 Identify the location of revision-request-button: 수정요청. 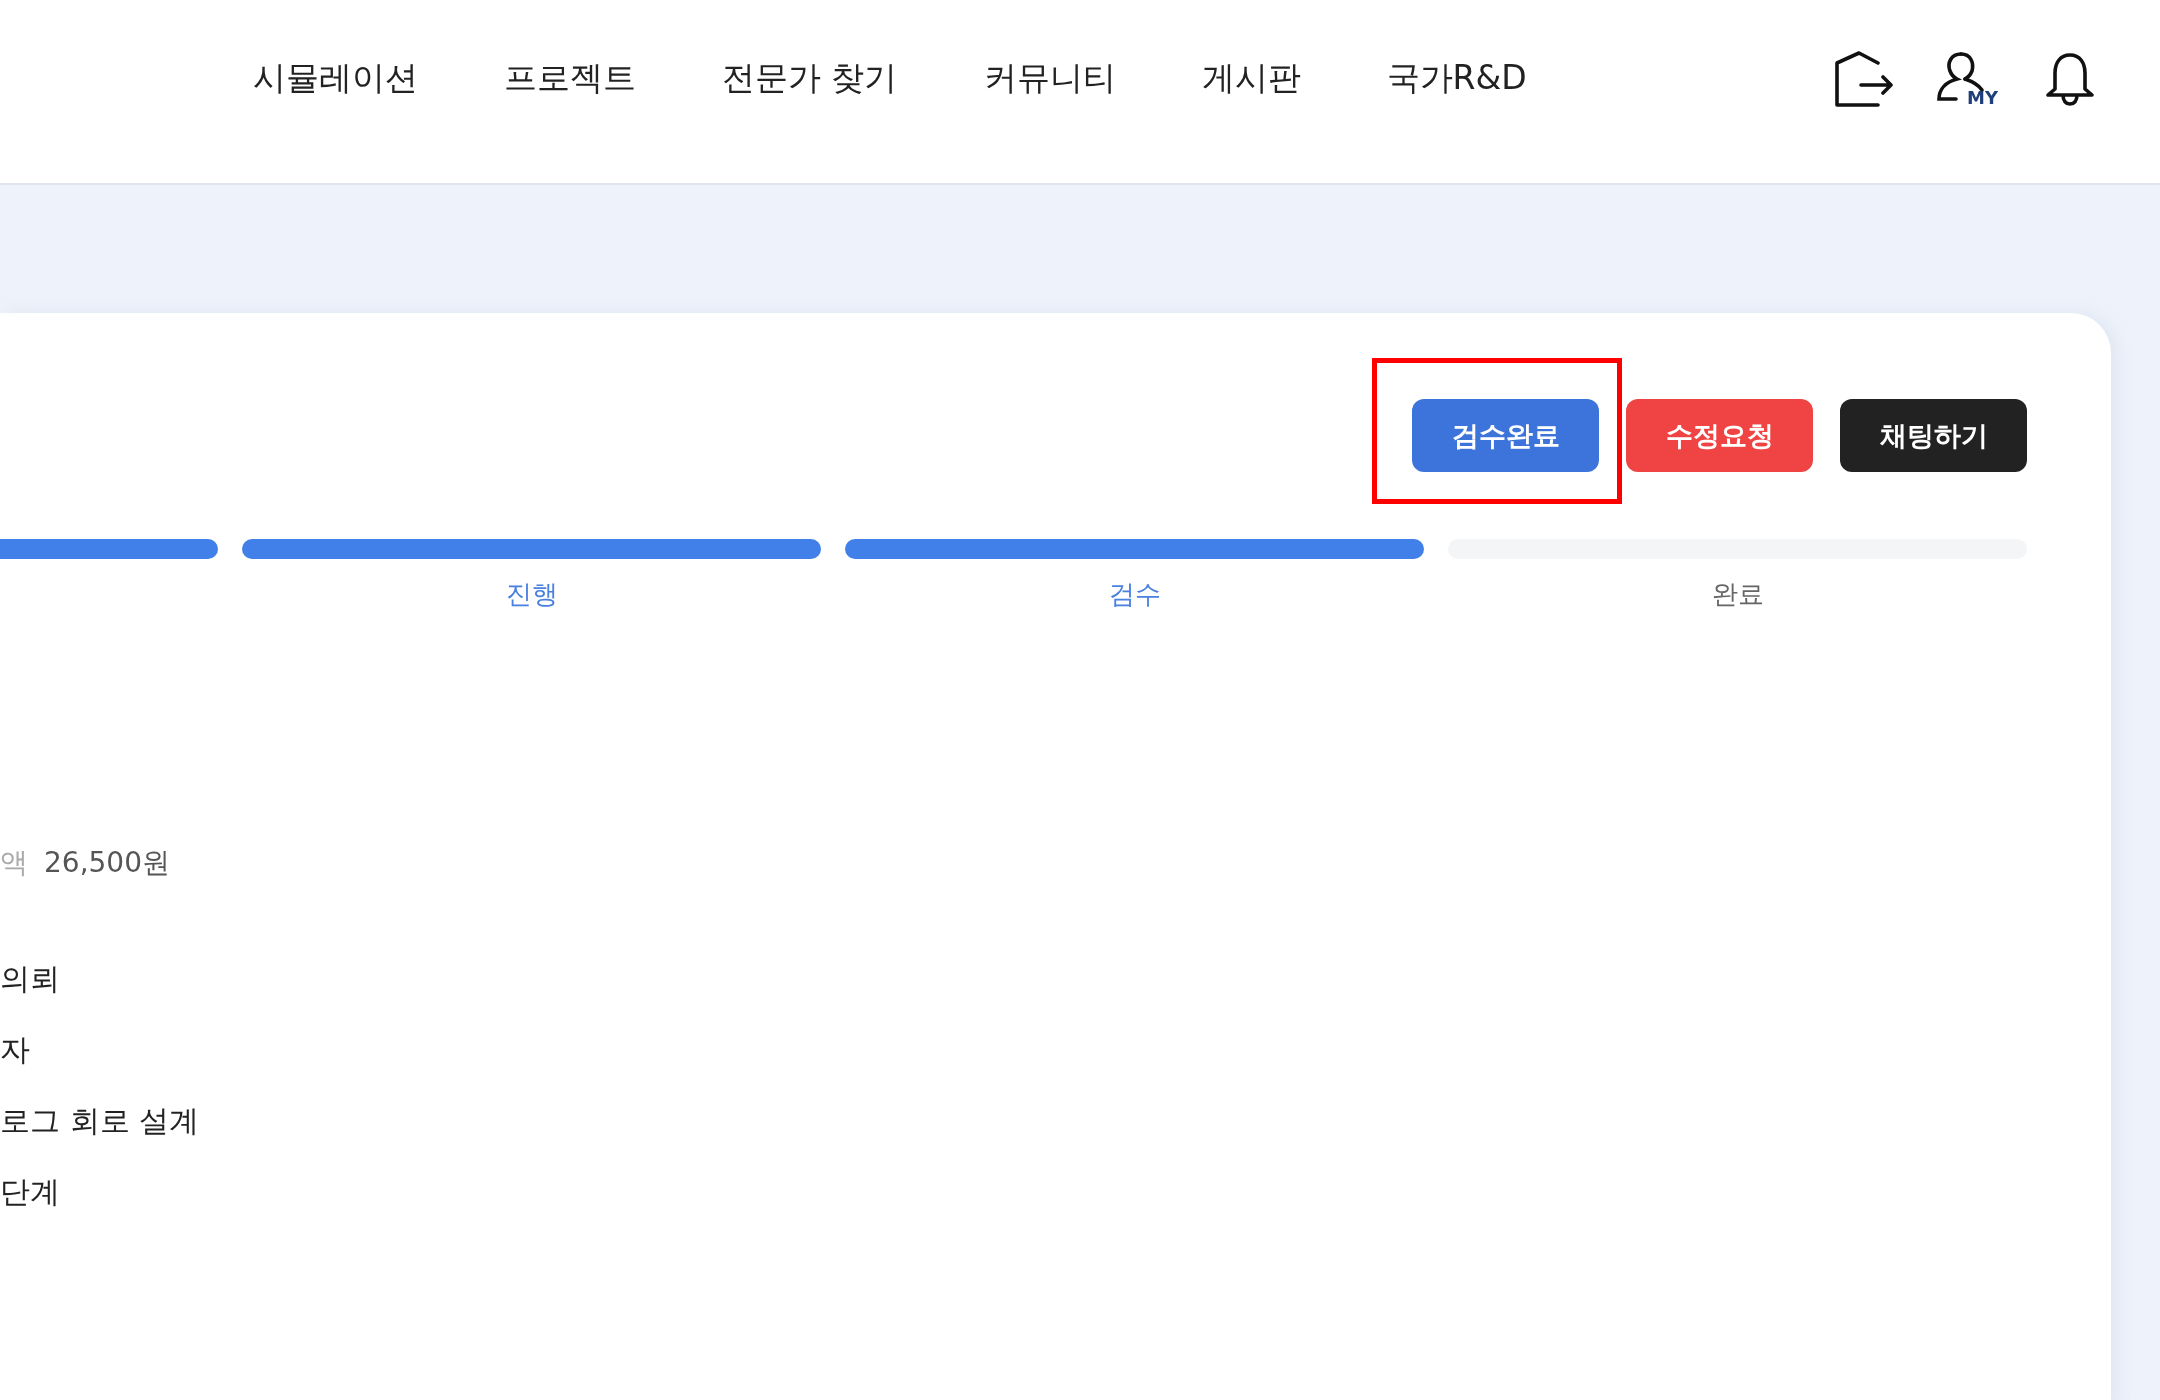
(1719, 435).